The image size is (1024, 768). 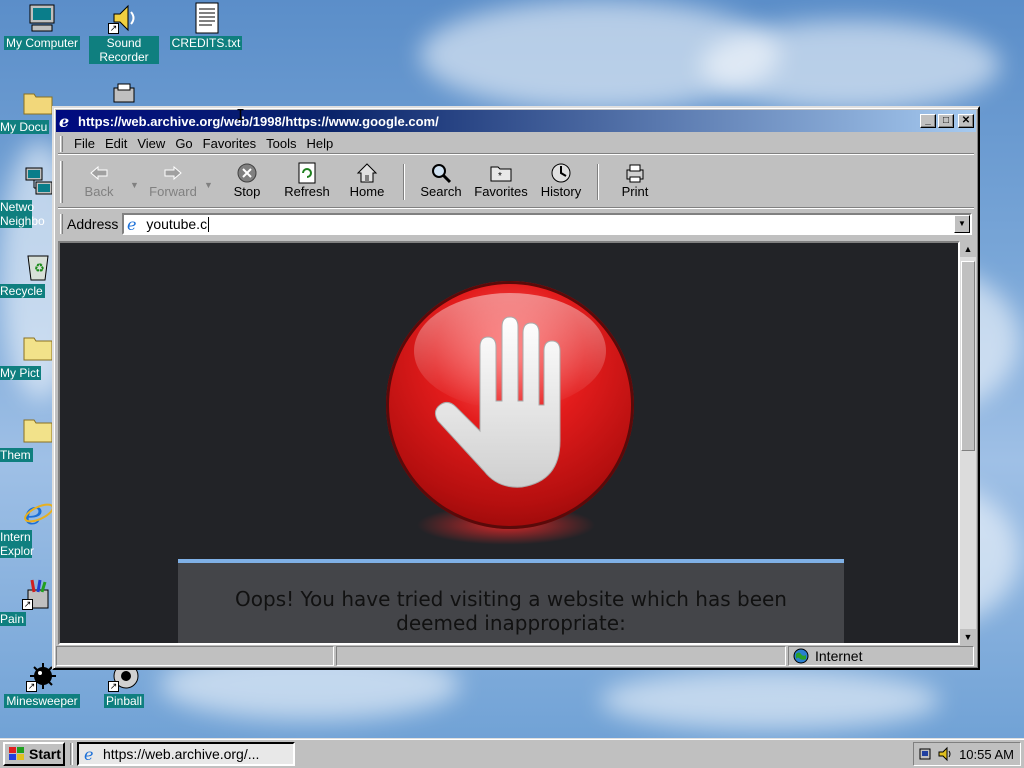 I want to click on desktop-icon-my-documents: My Docu, so click(x=29, y=110).